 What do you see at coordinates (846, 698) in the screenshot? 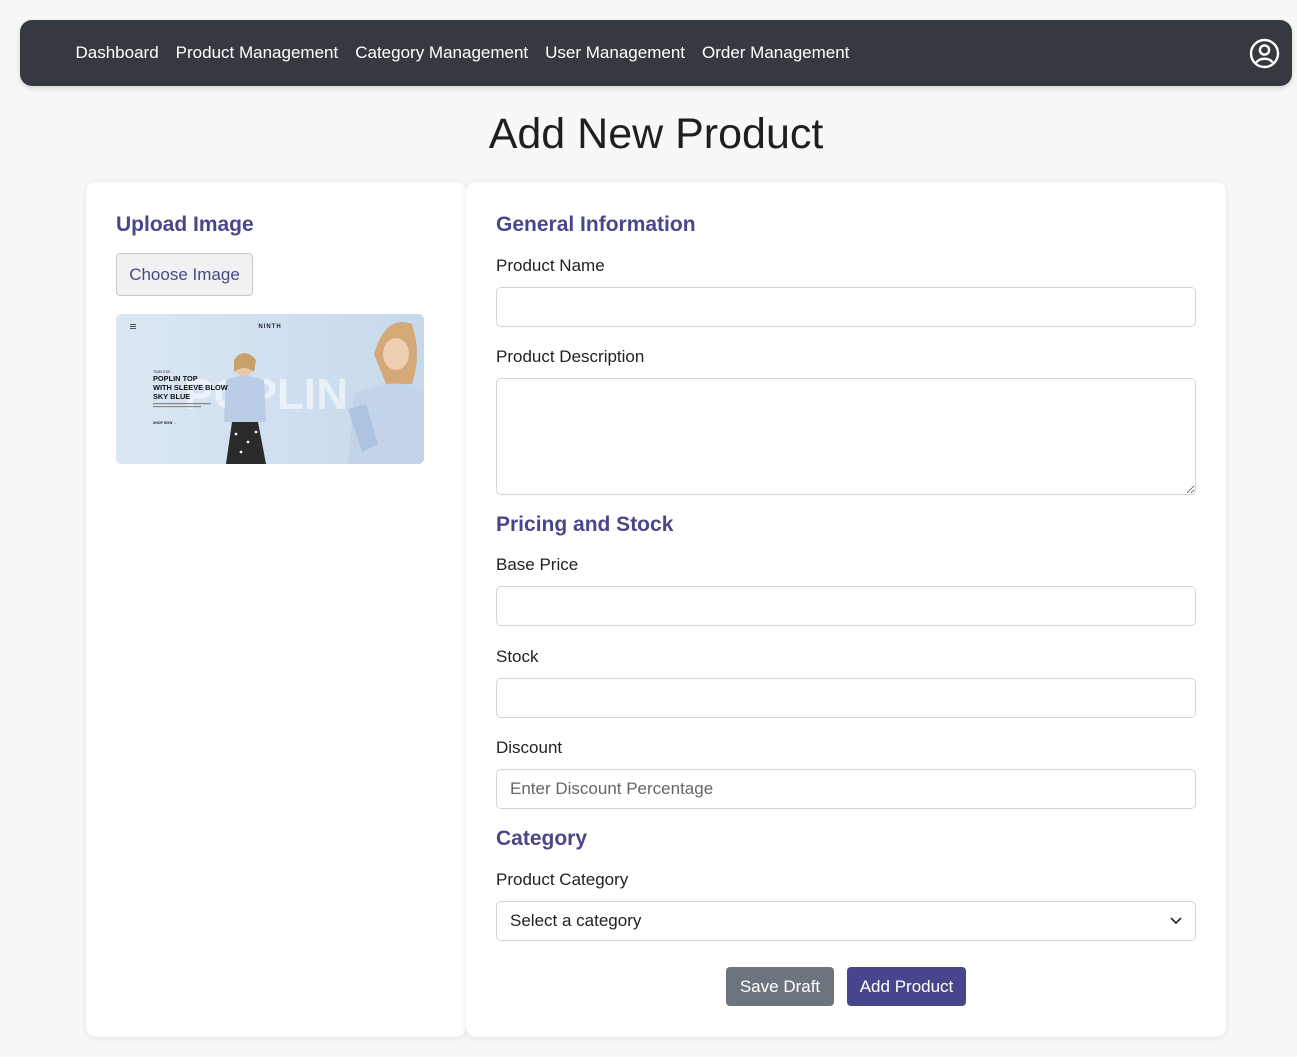
I see `stock-input` at bounding box center [846, 698].